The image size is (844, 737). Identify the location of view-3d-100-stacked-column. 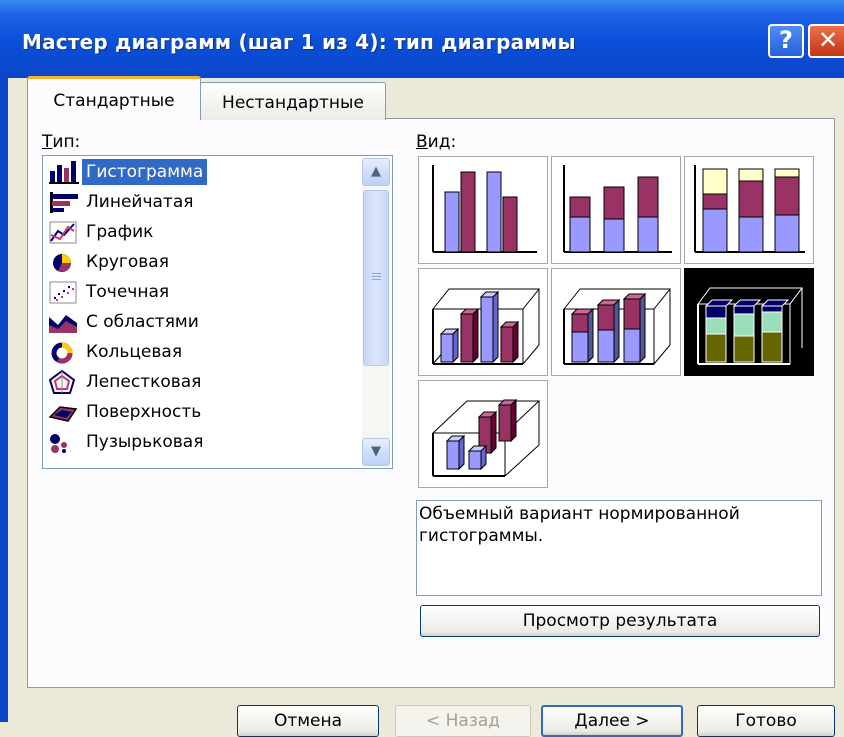
(749, 322).